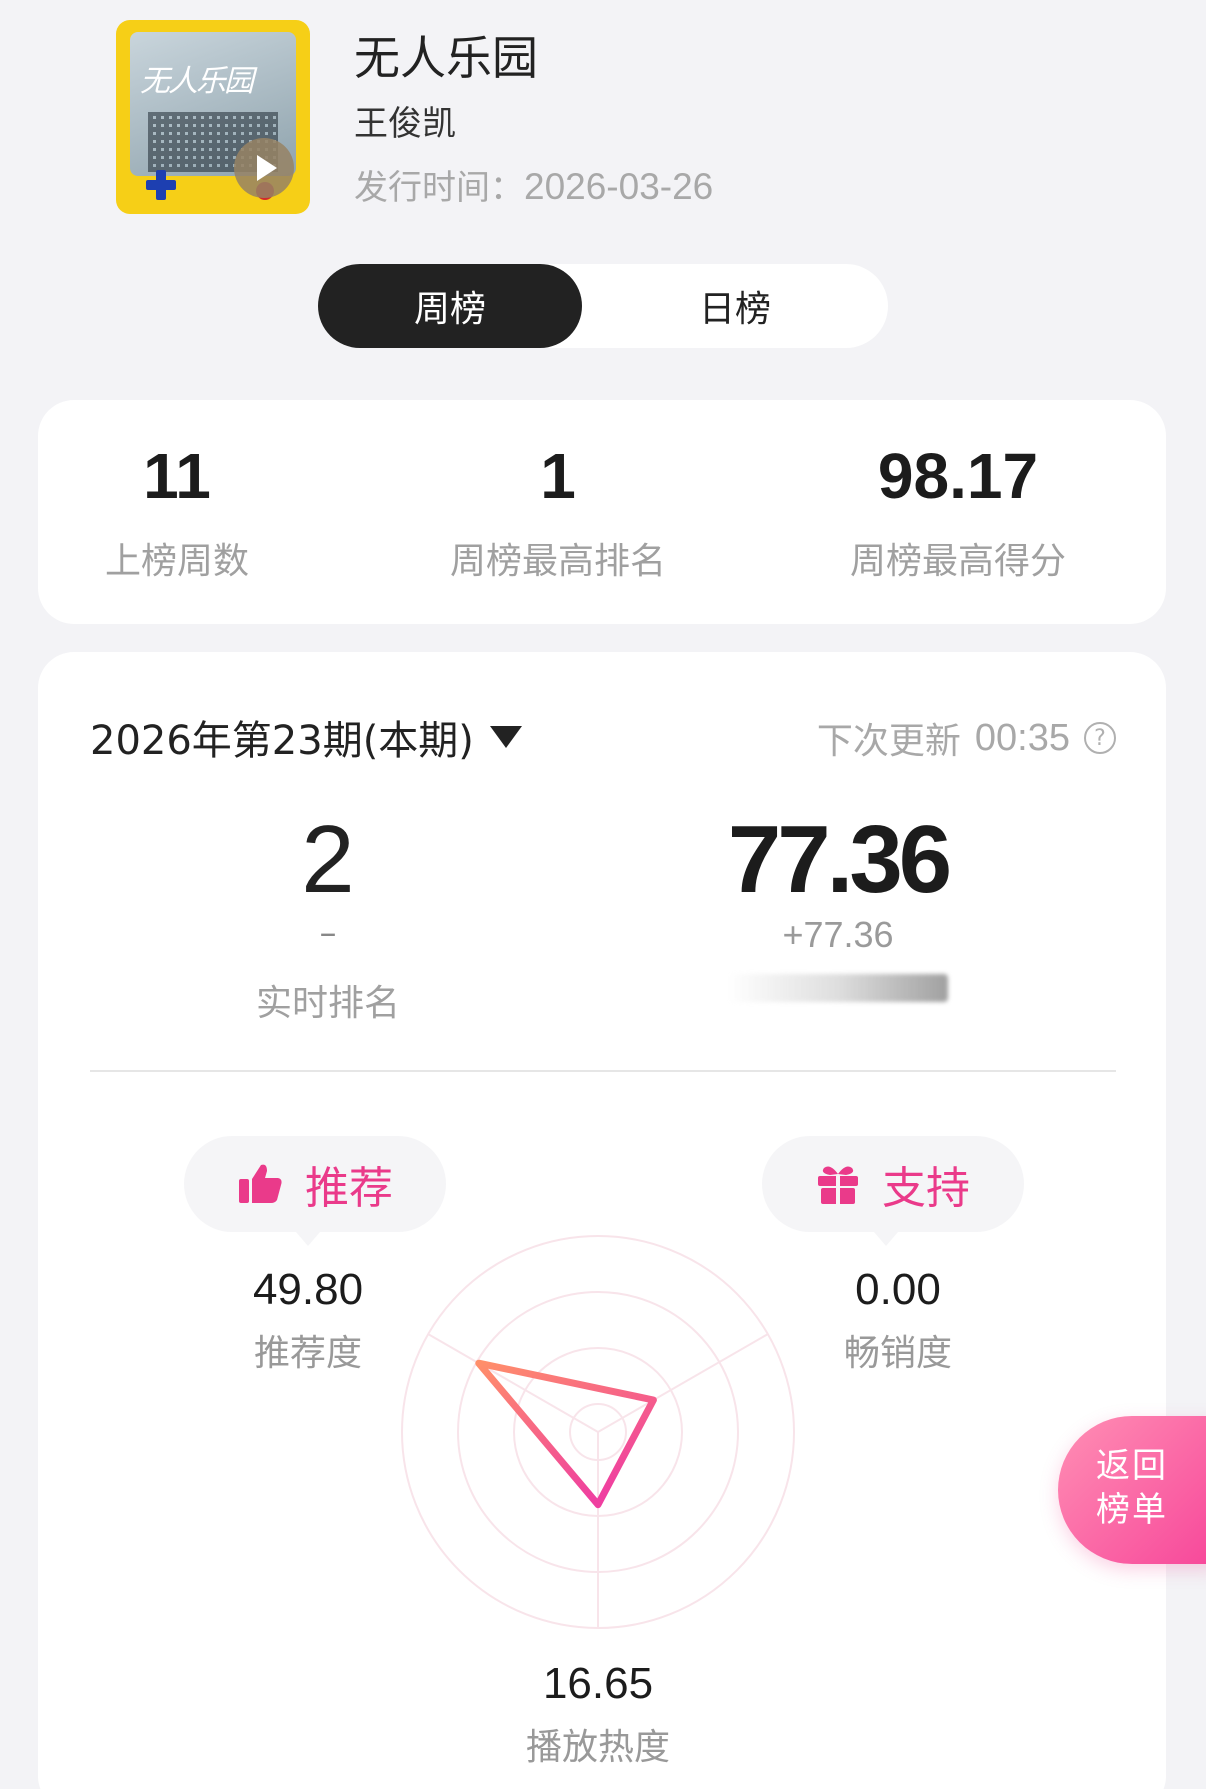  I want to click on chart-tabs: 周榜 日榜, so click(603, 306).